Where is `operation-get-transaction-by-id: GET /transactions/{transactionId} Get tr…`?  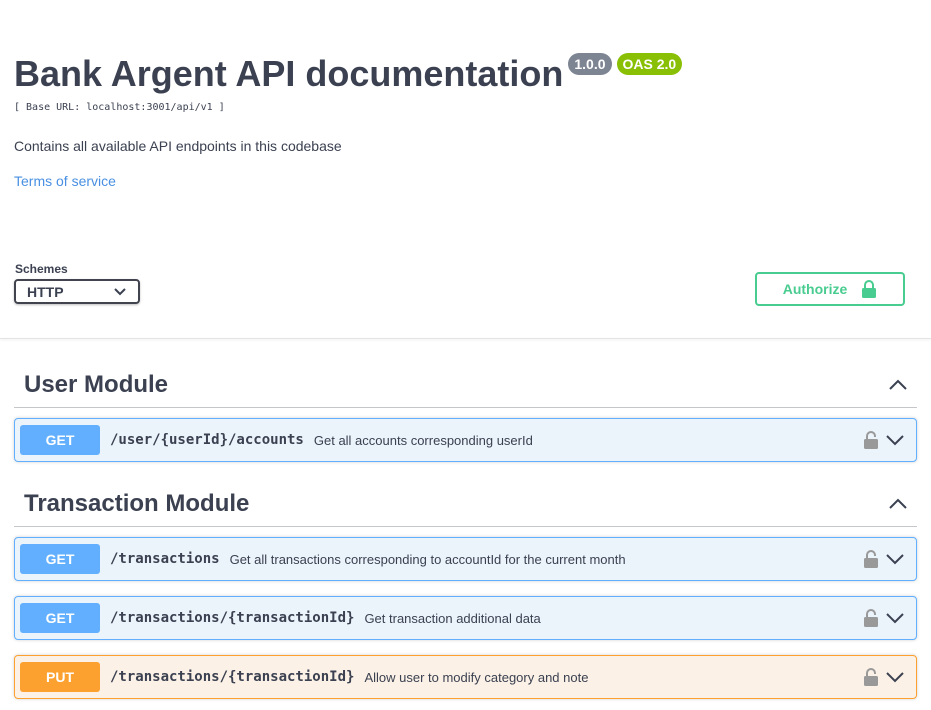 operation-get-transaction-by-id: GET /transactions/{transactionId} Get tr… is located at coordinates (465, 618).